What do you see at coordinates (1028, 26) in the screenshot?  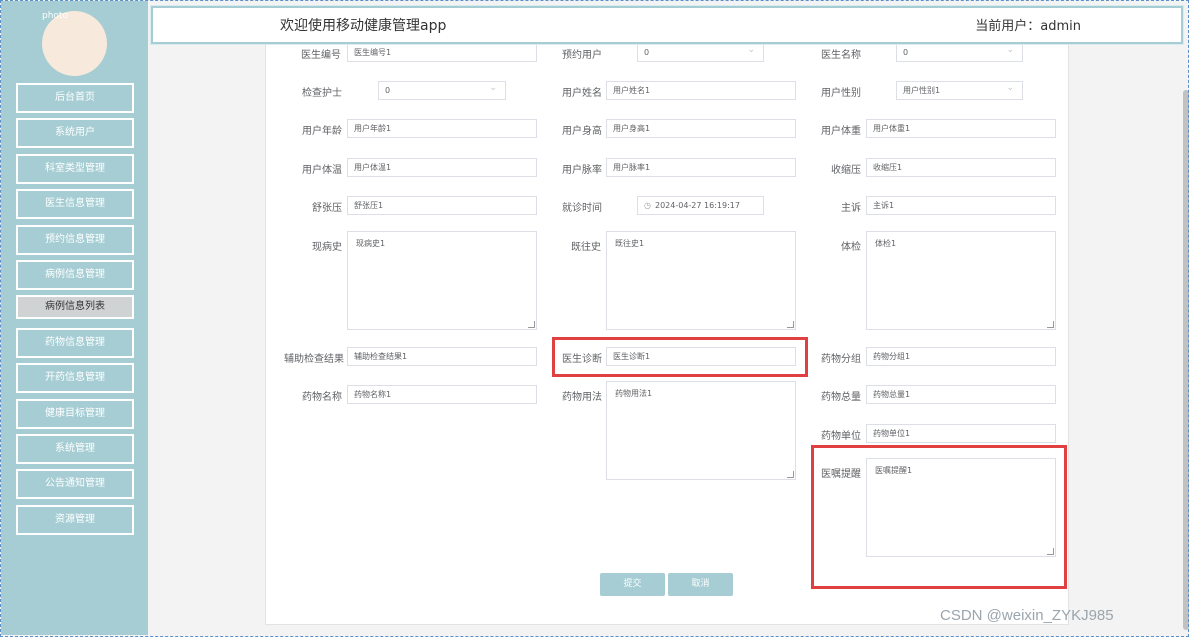 I see `current-user: 当前用户：admin` at bounding box center [1028, 26].